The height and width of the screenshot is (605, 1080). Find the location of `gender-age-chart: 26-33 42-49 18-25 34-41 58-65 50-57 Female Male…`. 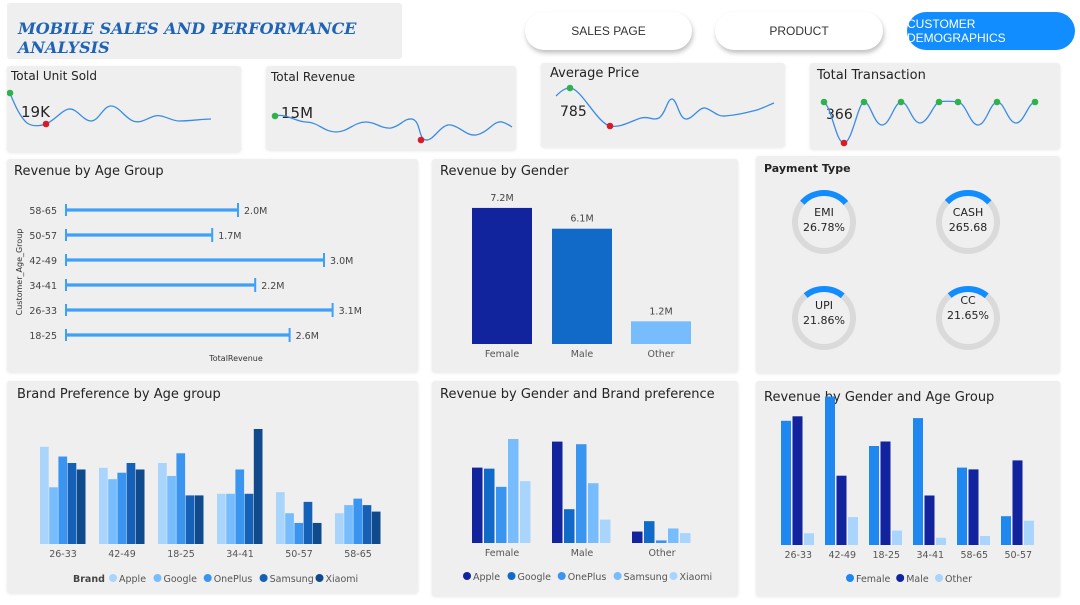

gender-age-chart: 26-33 42-49 18-25 34-41 58-65 50-57 Female Male… is located at coordinates (908, 488).